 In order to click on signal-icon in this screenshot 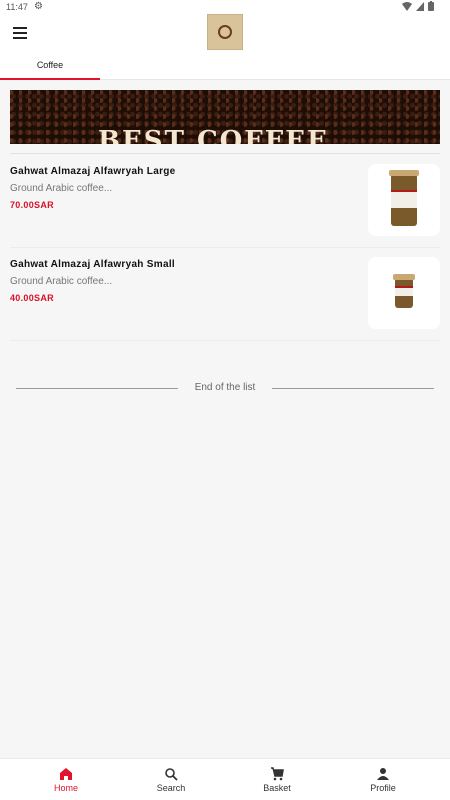, I will do `click(420, 6)`.